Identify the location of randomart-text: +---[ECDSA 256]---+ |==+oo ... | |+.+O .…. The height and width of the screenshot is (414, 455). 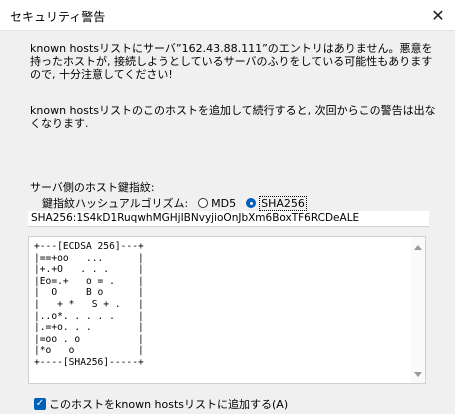
(89, 304).